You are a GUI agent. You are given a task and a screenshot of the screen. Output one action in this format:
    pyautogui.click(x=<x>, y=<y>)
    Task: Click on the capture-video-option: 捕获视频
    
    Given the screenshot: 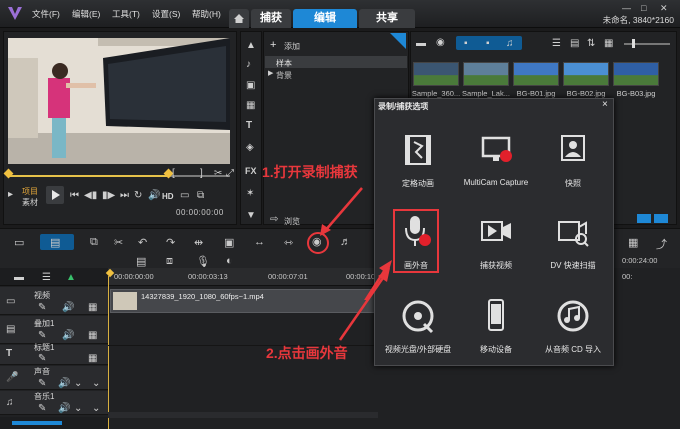 What is the action you would take?
    pyautogui.click(x=496, y=241)
    